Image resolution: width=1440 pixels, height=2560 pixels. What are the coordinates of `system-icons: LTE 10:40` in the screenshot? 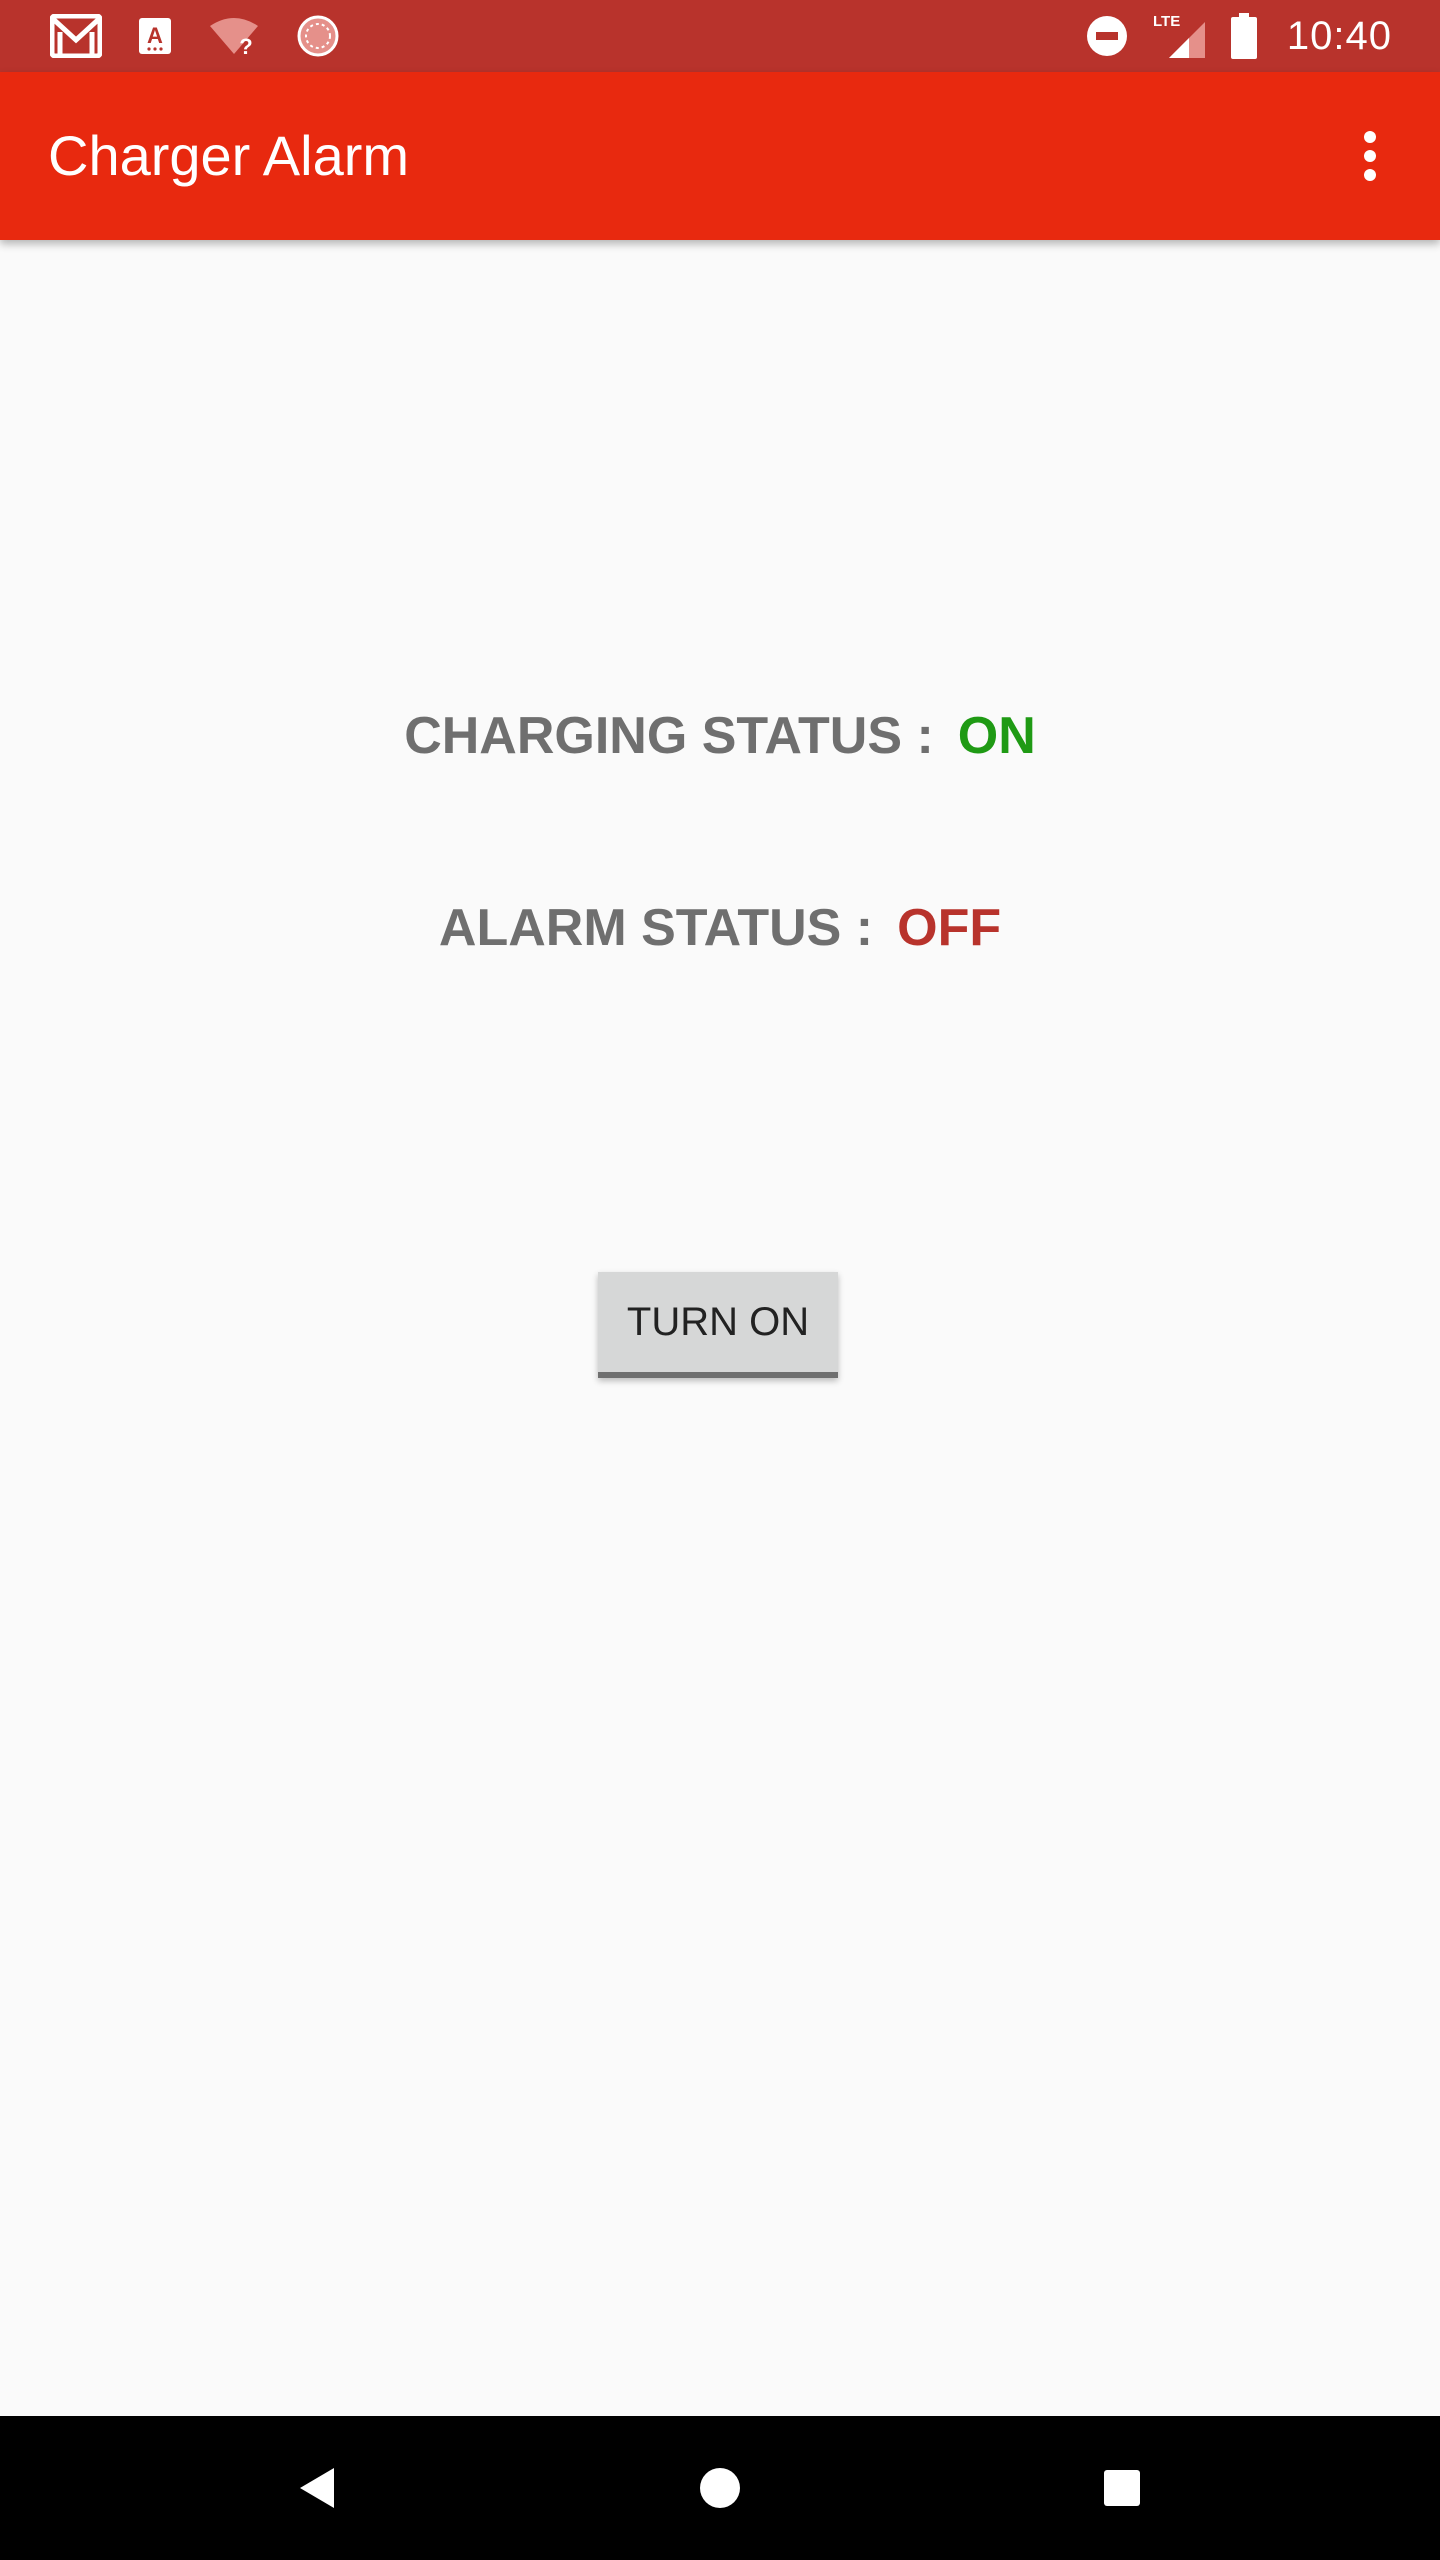 It's located at (1238, 36).